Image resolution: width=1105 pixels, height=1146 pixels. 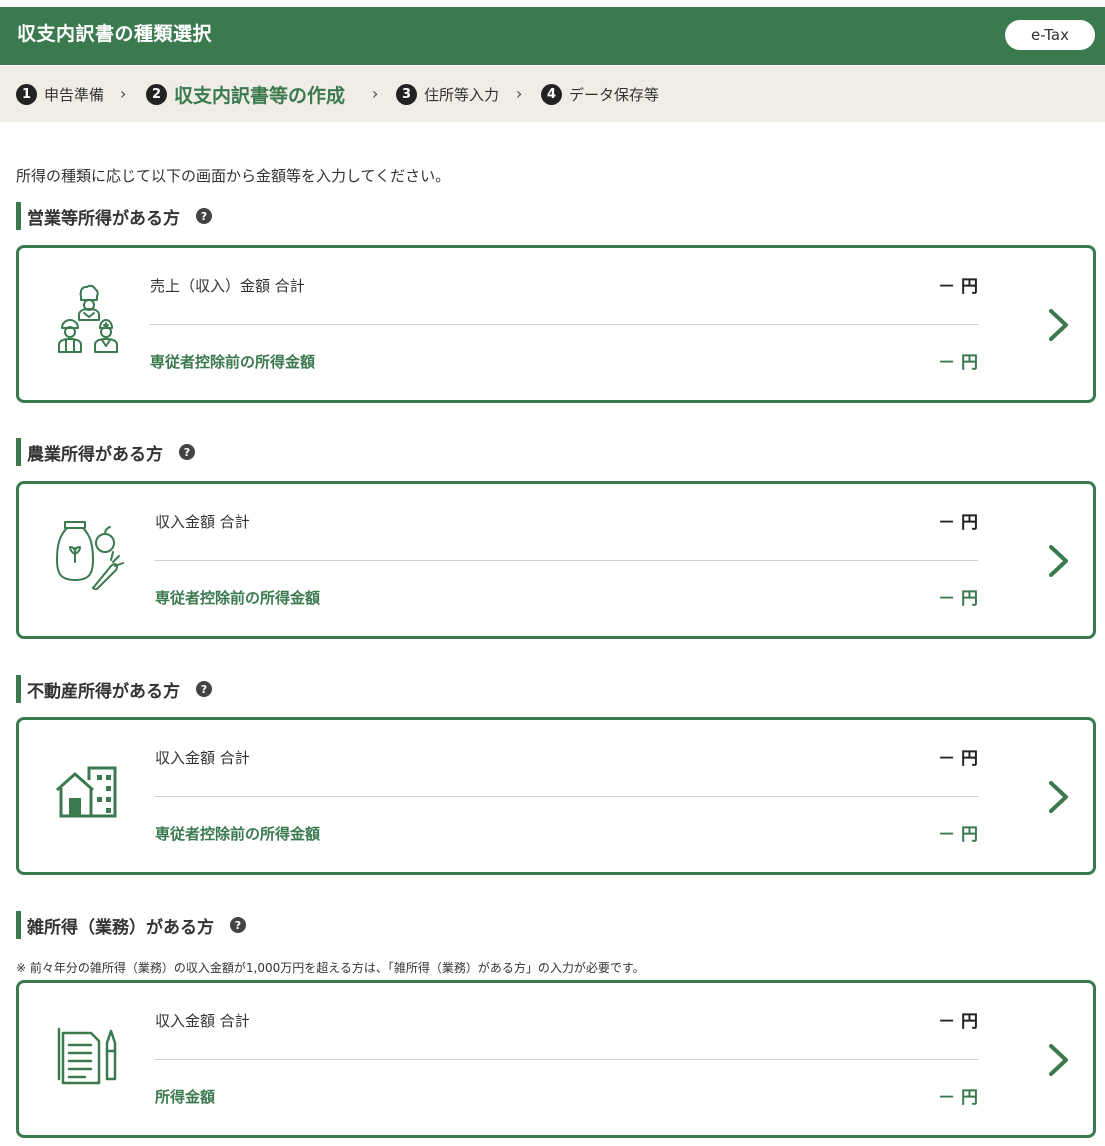 I want to click on card-label-sales-total: 売上（収入）金額 合計, so click(x=227, y=286).